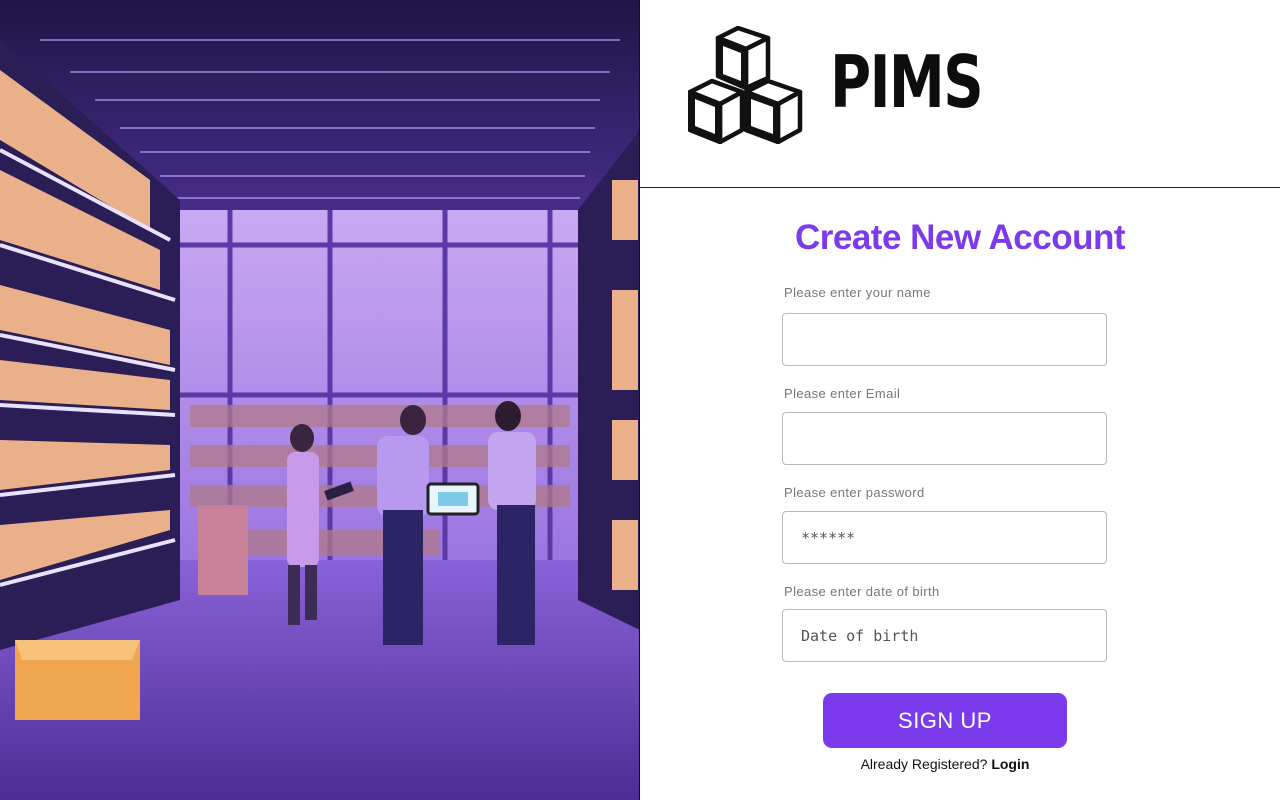 Image resolution: width=1280 pixels, height=800 pixels. What do you see at coordinates (854, 492) in the screenshot?
I see `password-label: Please enter password` at bounding box center [854, 492].